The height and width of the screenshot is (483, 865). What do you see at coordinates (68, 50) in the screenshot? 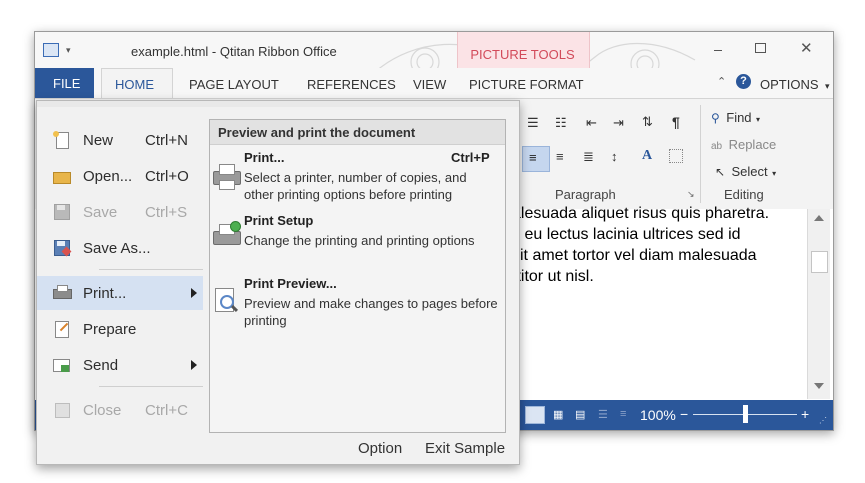
I see `quick-access-dropdown-icon: ▾` at bounding box center [68, 50].